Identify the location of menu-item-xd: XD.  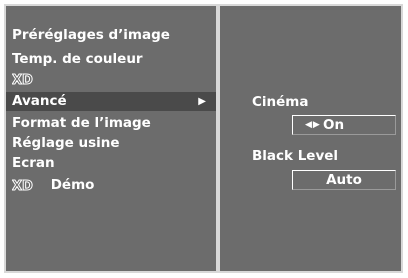
(111, 79).